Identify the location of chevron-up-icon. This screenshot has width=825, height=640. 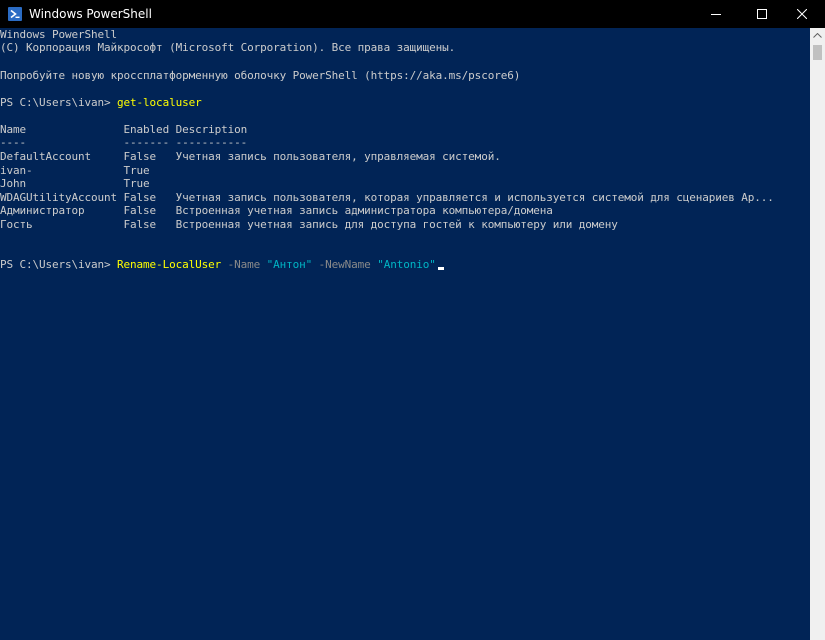
(817, 35).